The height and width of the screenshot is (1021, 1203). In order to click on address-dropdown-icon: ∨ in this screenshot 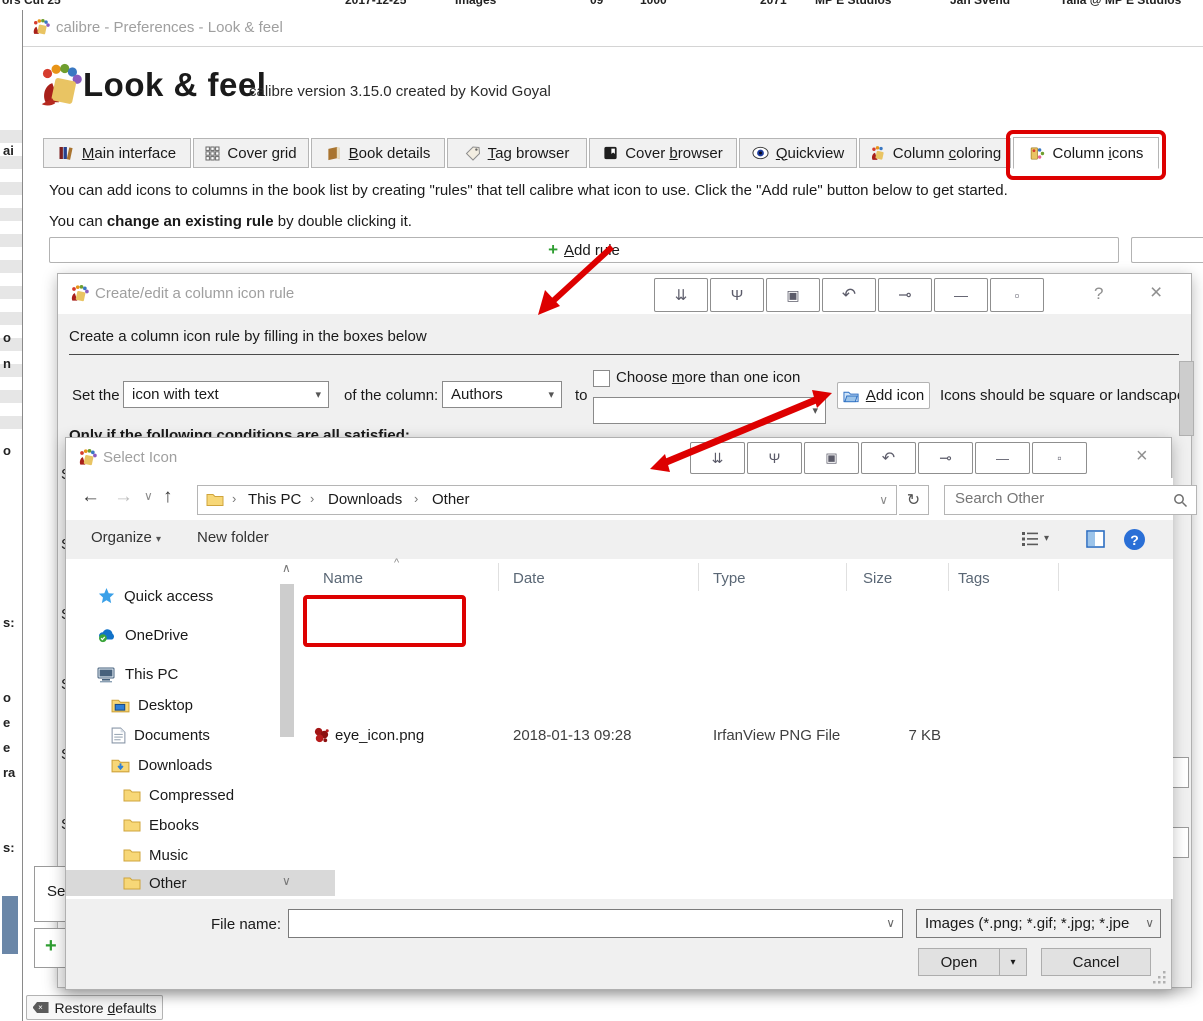, I will do `click(883, 500)`.